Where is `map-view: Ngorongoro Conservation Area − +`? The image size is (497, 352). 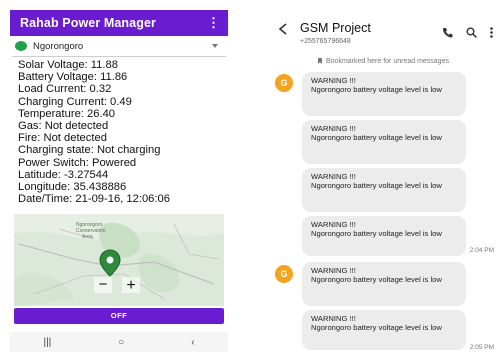 map-view: Ngorongoro Conservation Area − + is located at coordinates (119, 260).